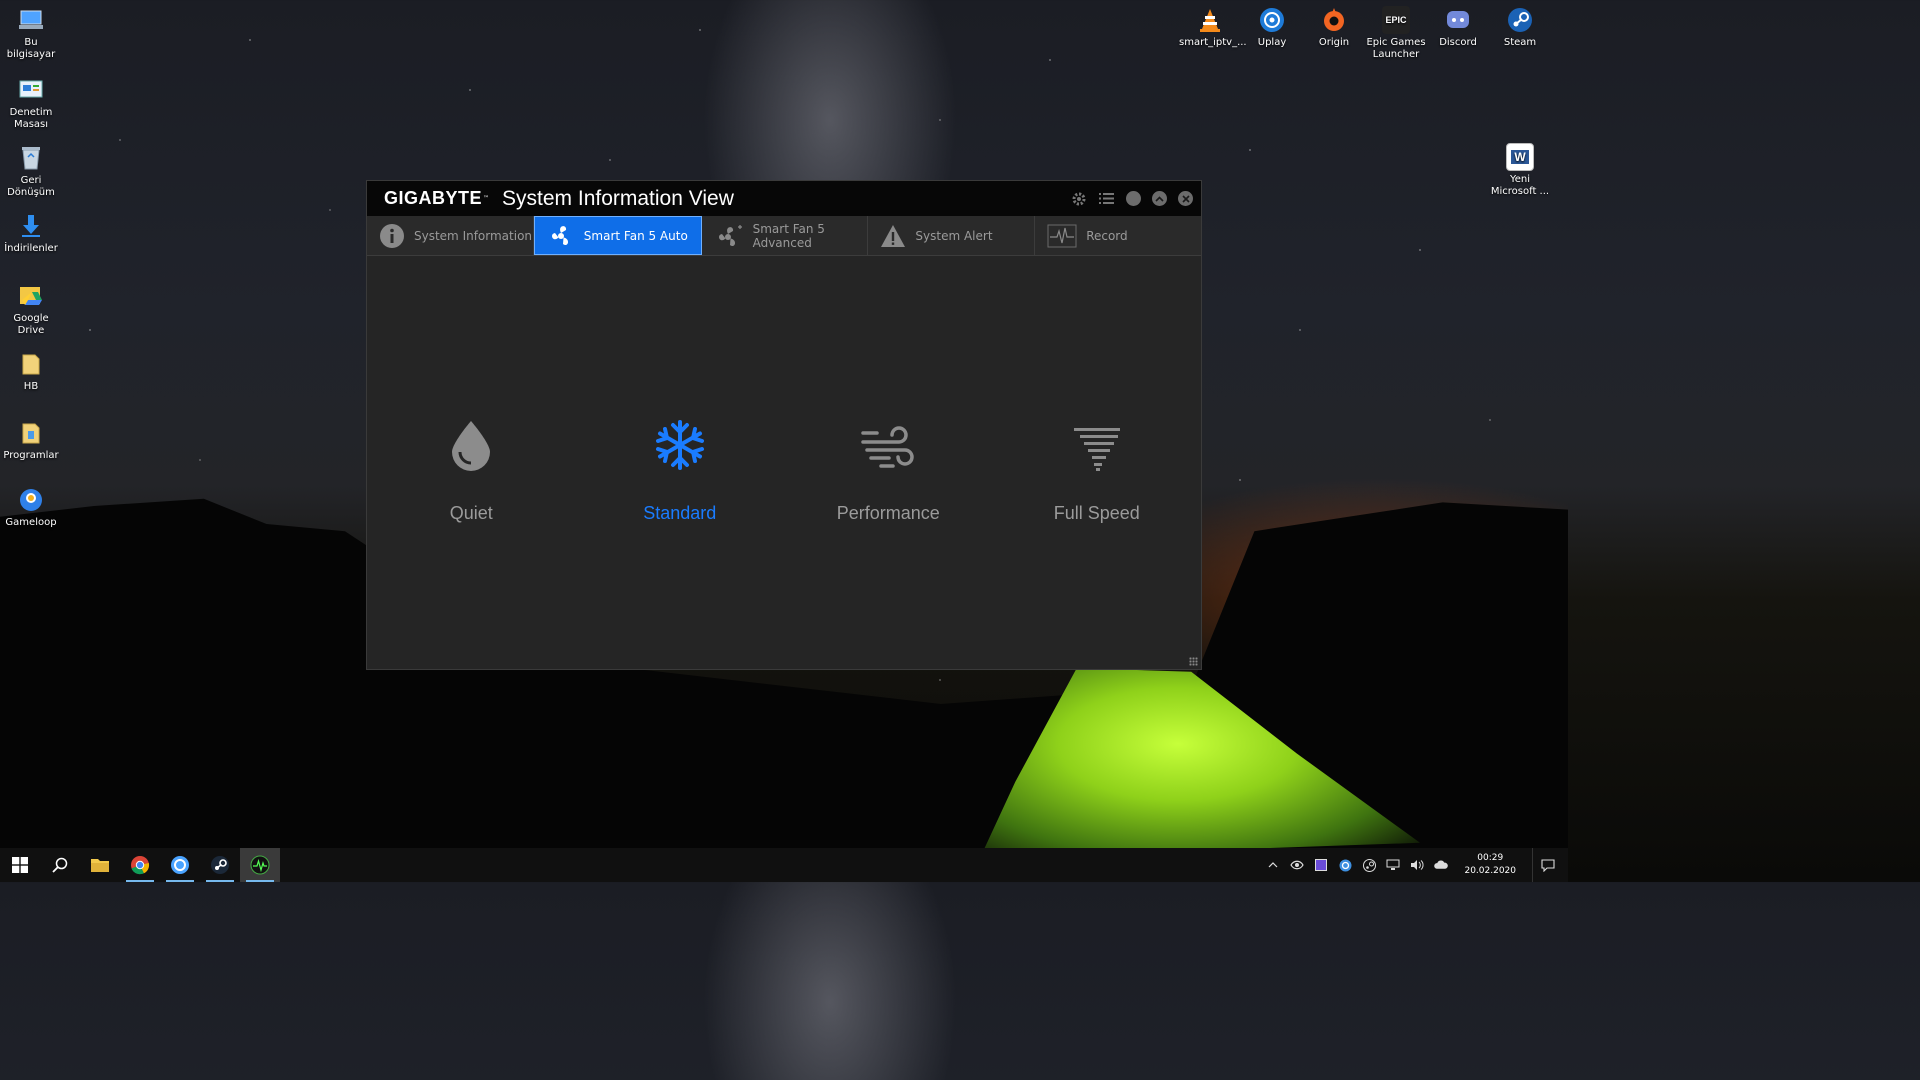 The height and width of the screenshot is (1080, 1920). What do you see at coordinates (220, 865) in the screenshot?
I see `taskbar-steam` at bounding box center [220, 865].